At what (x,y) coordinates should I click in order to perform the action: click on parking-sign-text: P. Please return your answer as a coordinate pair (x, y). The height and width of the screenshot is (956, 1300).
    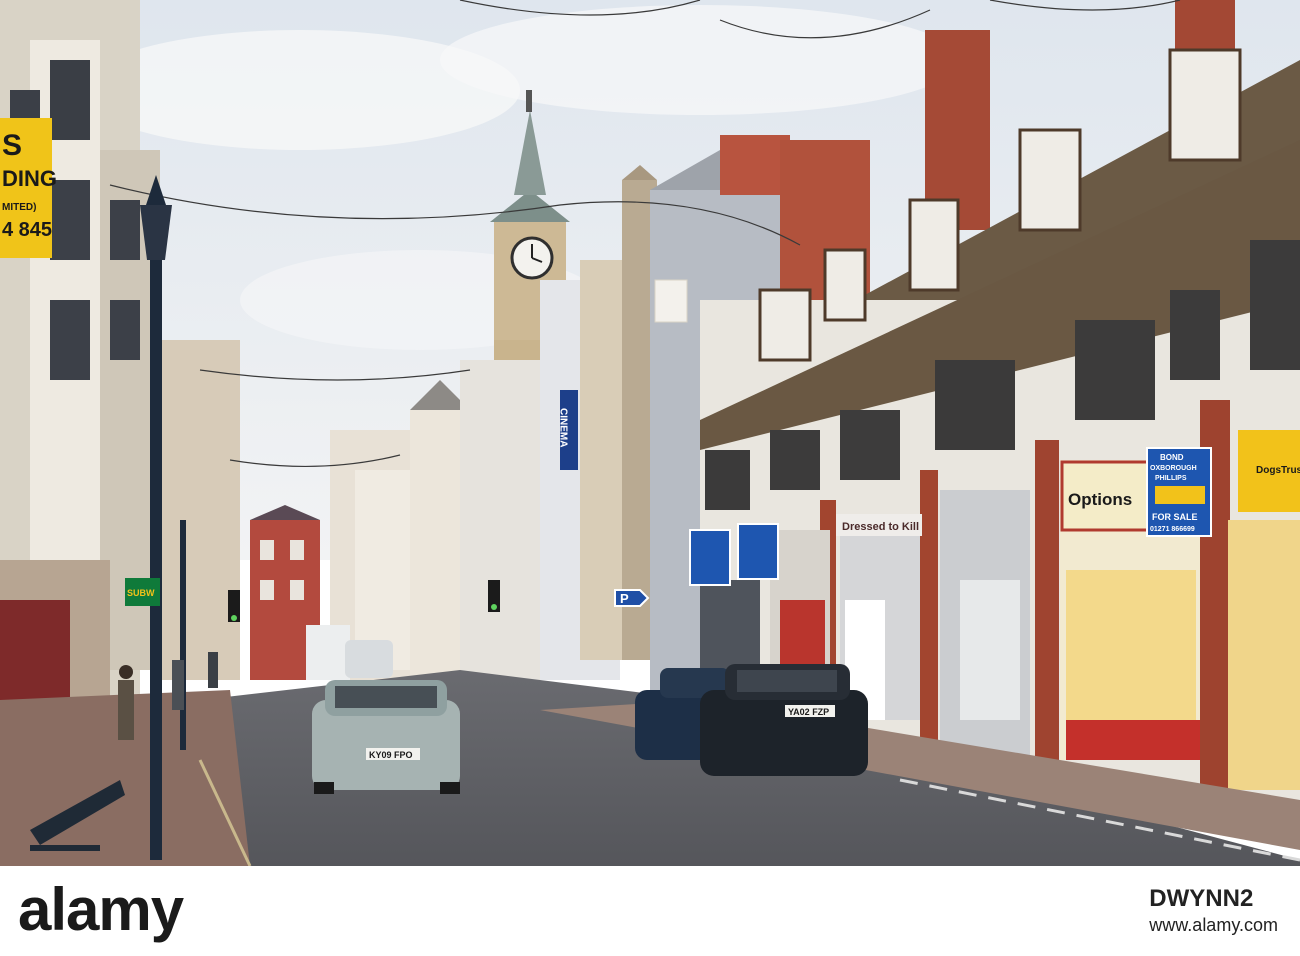
    Looking at the image, I should click on (624, 598).